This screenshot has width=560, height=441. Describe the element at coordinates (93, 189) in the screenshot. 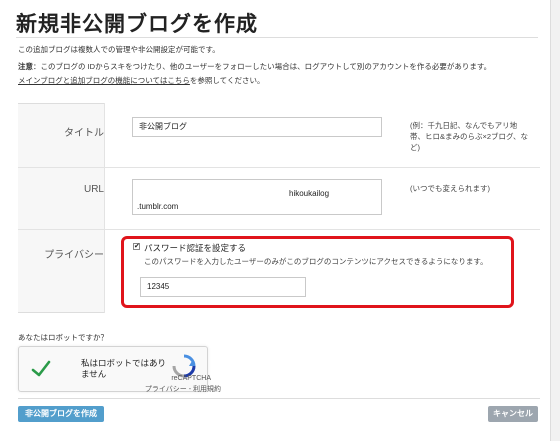

I see `url-label: URL` at that location.